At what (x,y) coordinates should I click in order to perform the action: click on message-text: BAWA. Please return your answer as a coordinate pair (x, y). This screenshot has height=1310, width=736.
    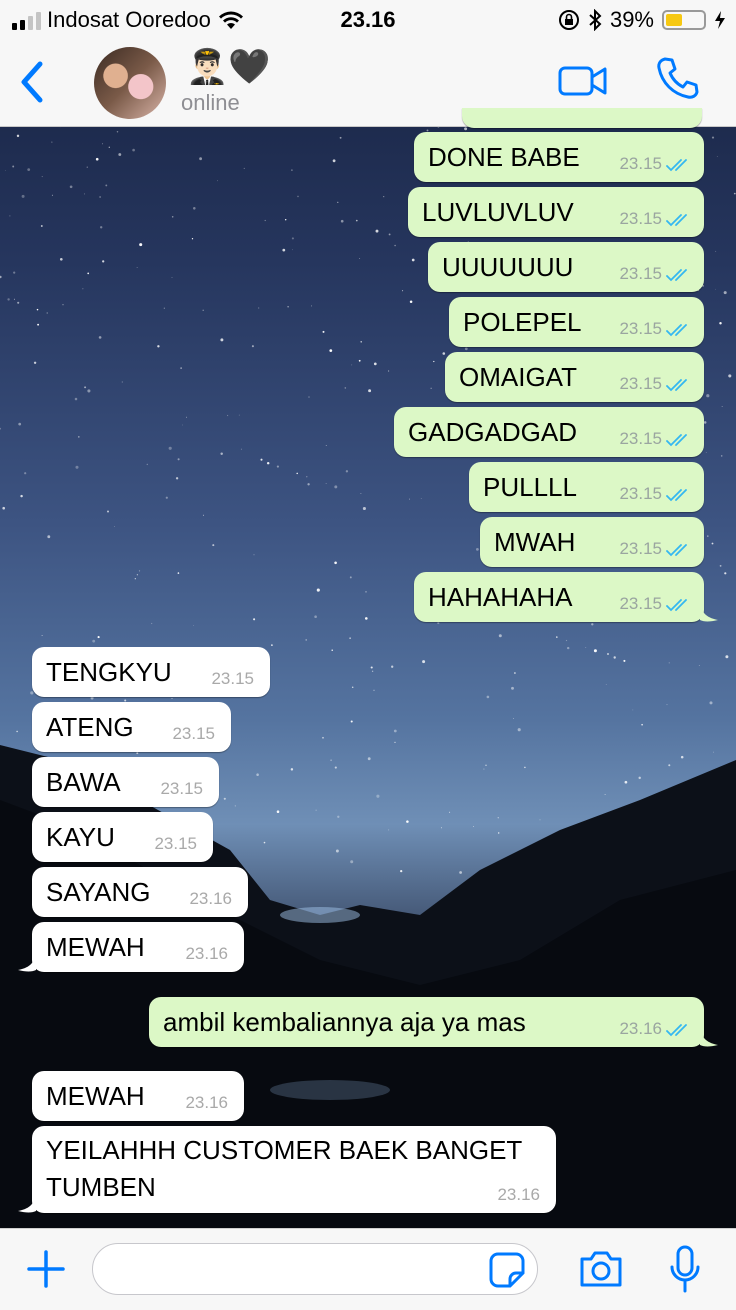
    Looking at the image, I should click on (83, 782).